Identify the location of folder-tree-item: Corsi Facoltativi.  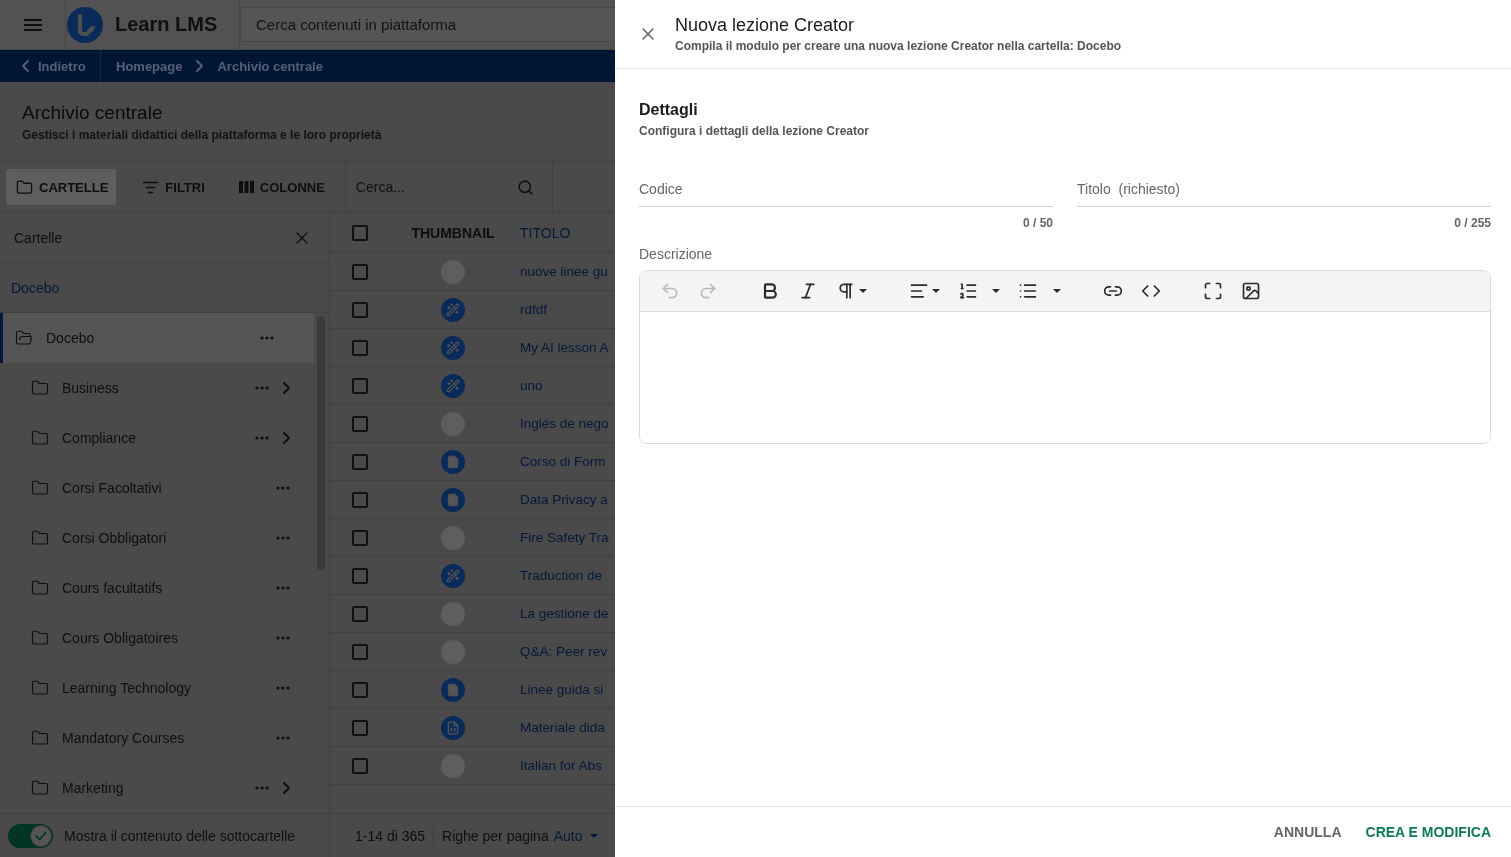
(157, 488).